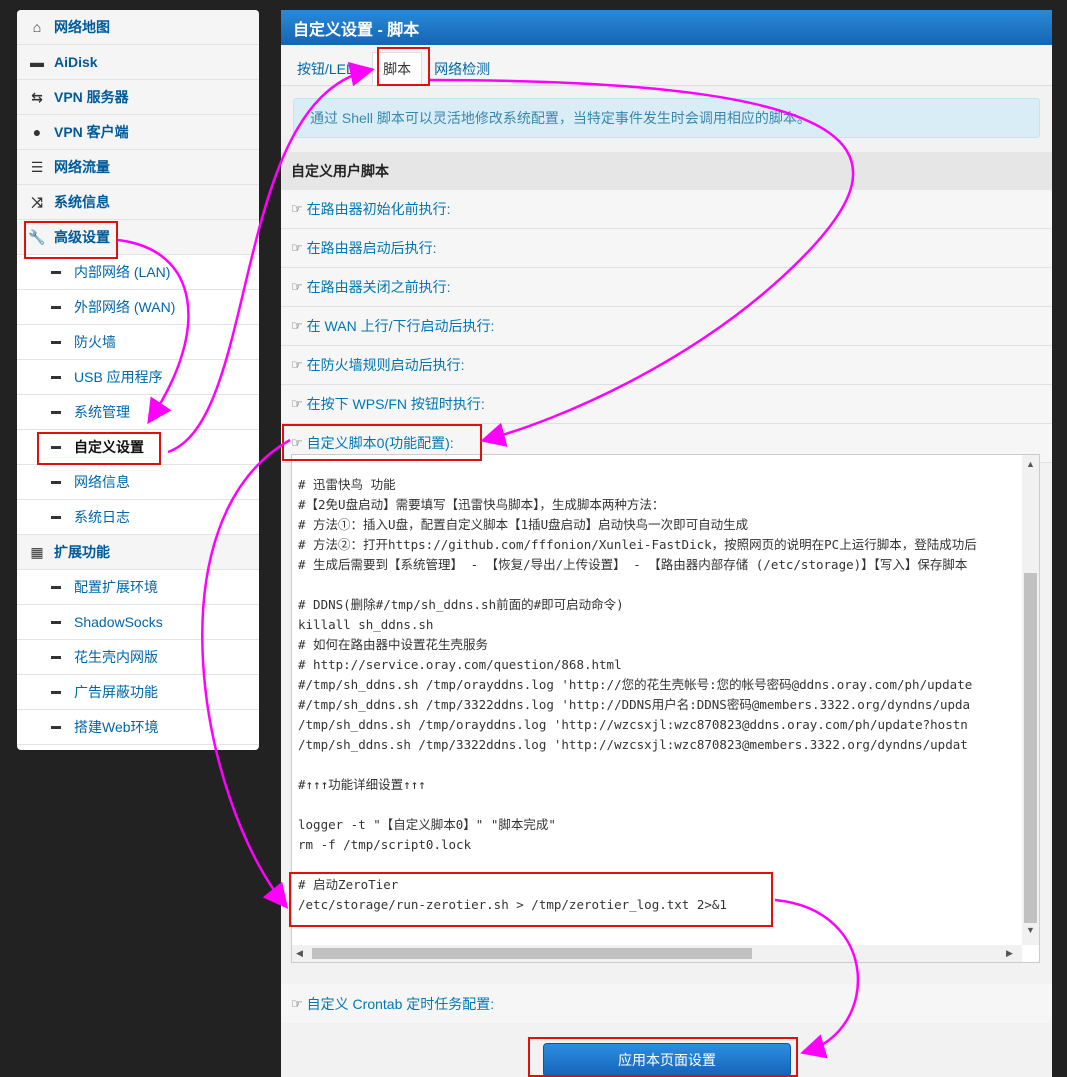 The height and width of the screenshot is (1077, 1067). I want to click on sidebar-item-7: 内部网络 (LAN), so click(138, 272).